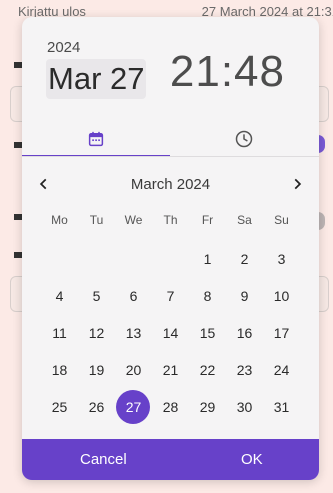  I want to click on calendar-day-number: 15, so click(207, 333).